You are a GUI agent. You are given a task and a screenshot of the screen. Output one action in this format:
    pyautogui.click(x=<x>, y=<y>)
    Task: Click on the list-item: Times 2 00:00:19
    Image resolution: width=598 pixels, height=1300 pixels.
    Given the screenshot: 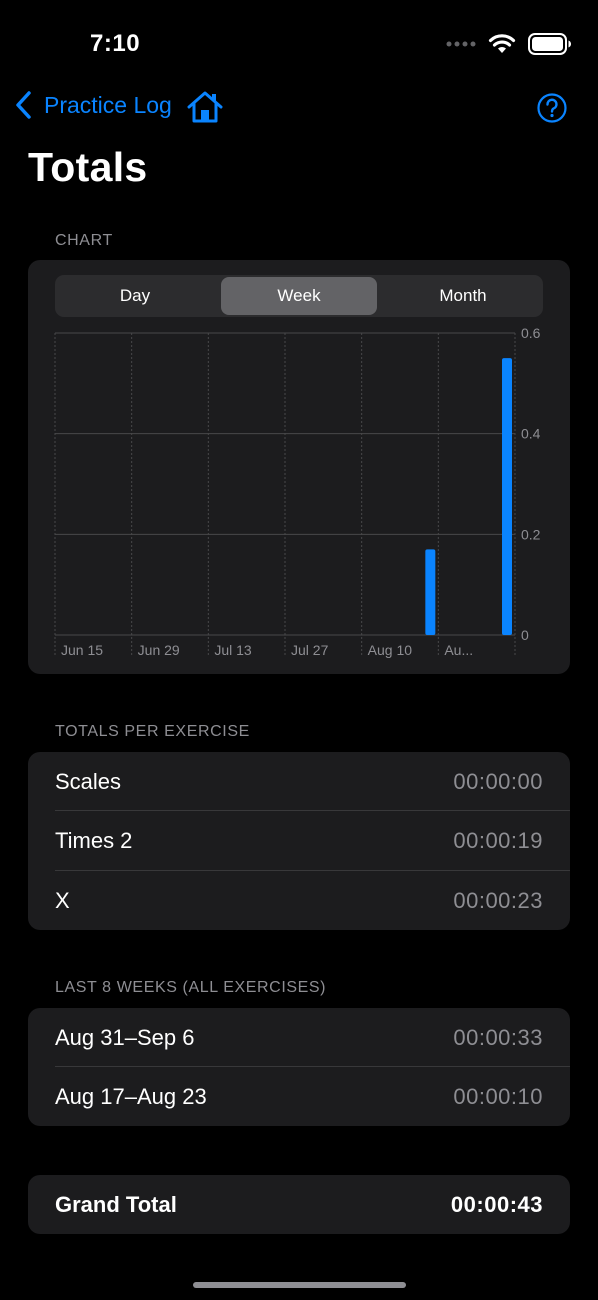 What is the action you would take?
    pyautogui.click(x=299, y=841)
    